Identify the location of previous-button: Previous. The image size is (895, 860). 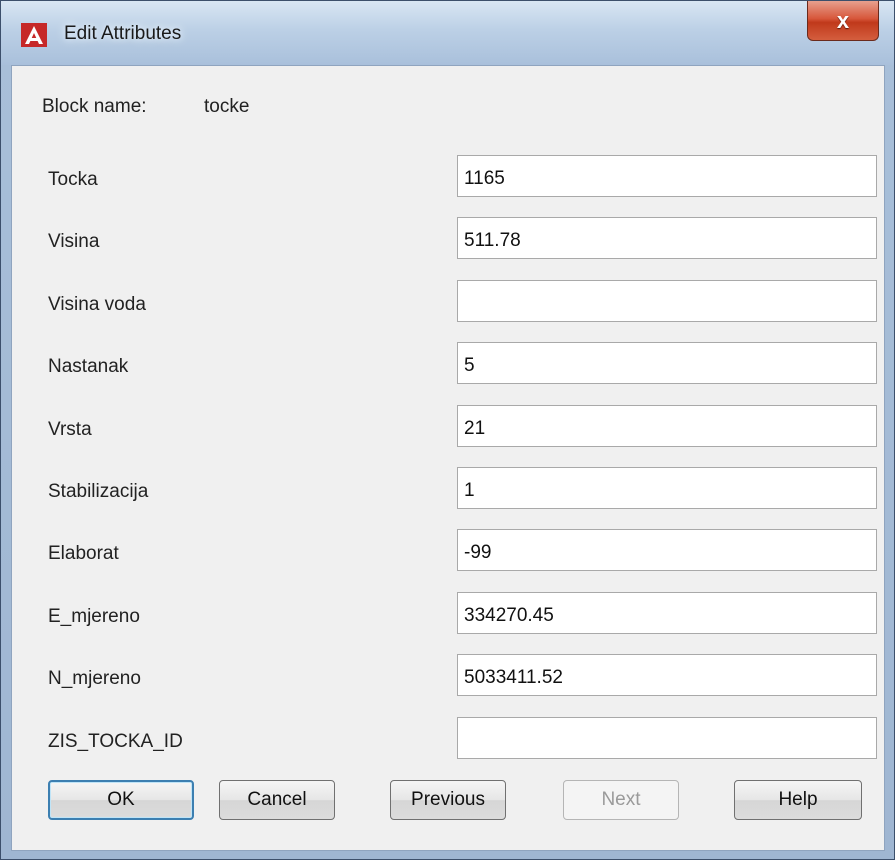
(448, 800).